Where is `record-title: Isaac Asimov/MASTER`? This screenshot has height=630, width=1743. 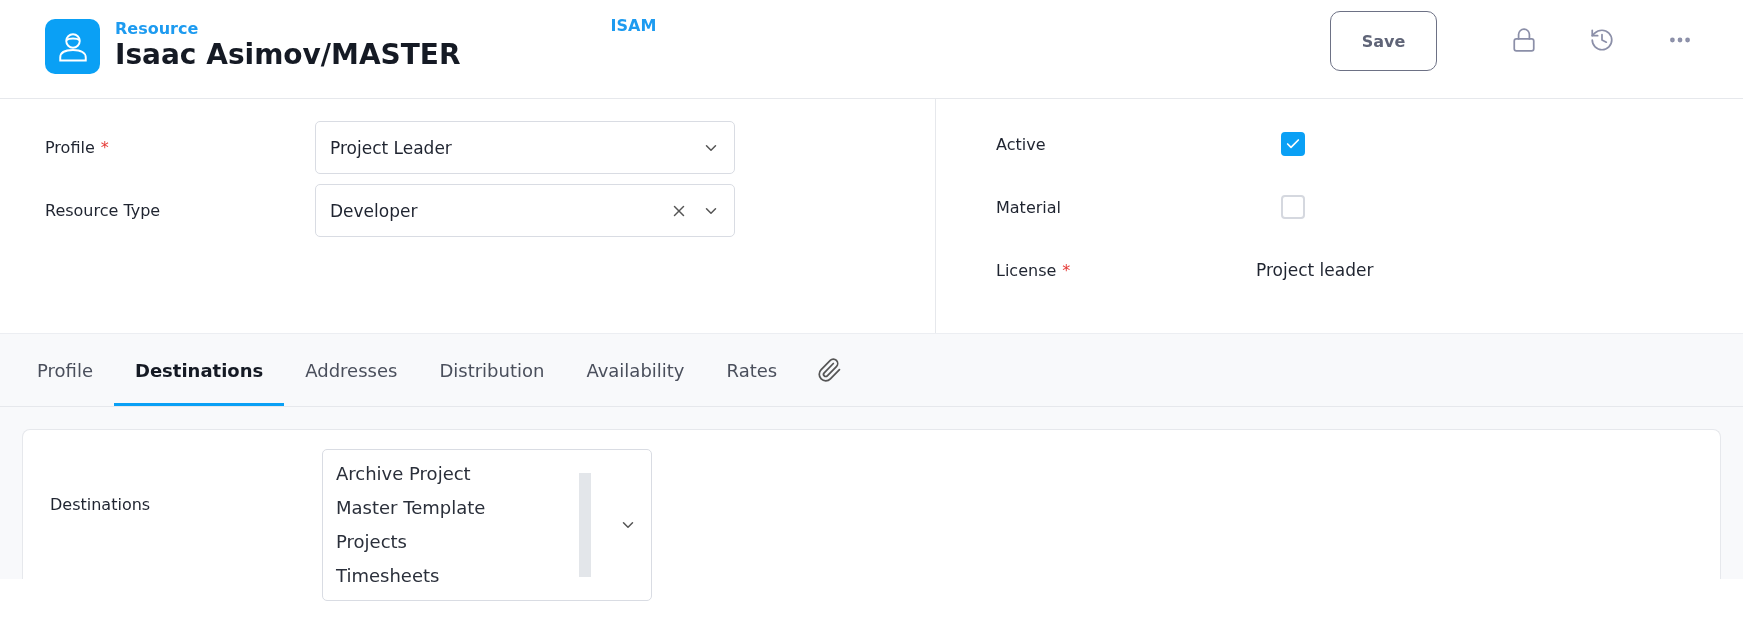
record-title: Isaac Asimov/MASTER is located at coordinates (288, 54).